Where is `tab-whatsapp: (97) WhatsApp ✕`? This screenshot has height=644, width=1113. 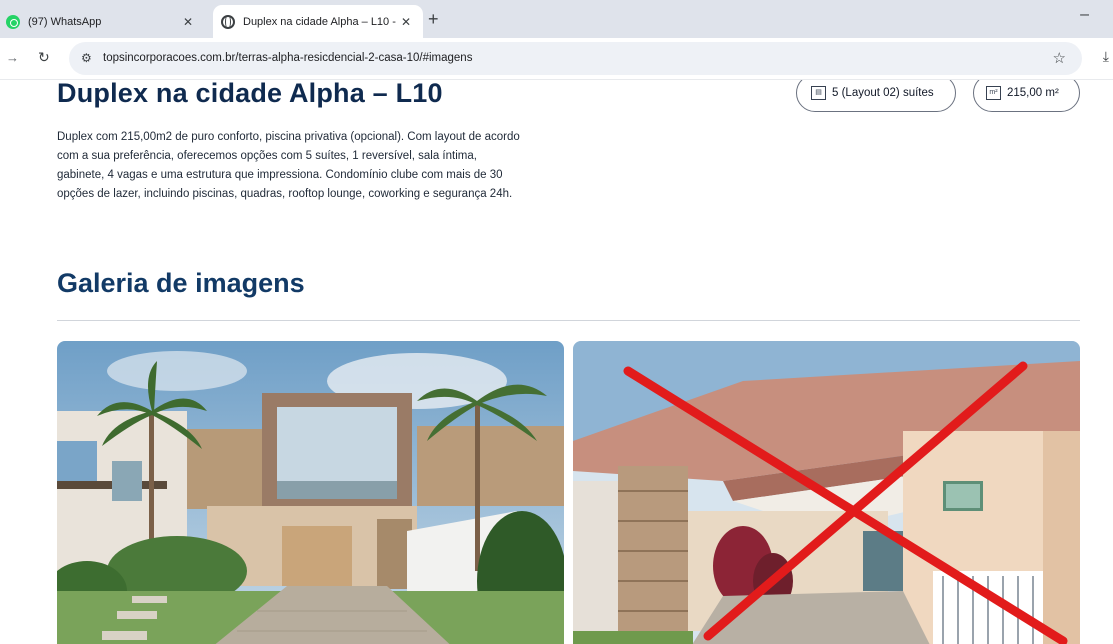
tab-whatsapp: (97) WhatsApp ✕ is located at coordinates (102, 21).